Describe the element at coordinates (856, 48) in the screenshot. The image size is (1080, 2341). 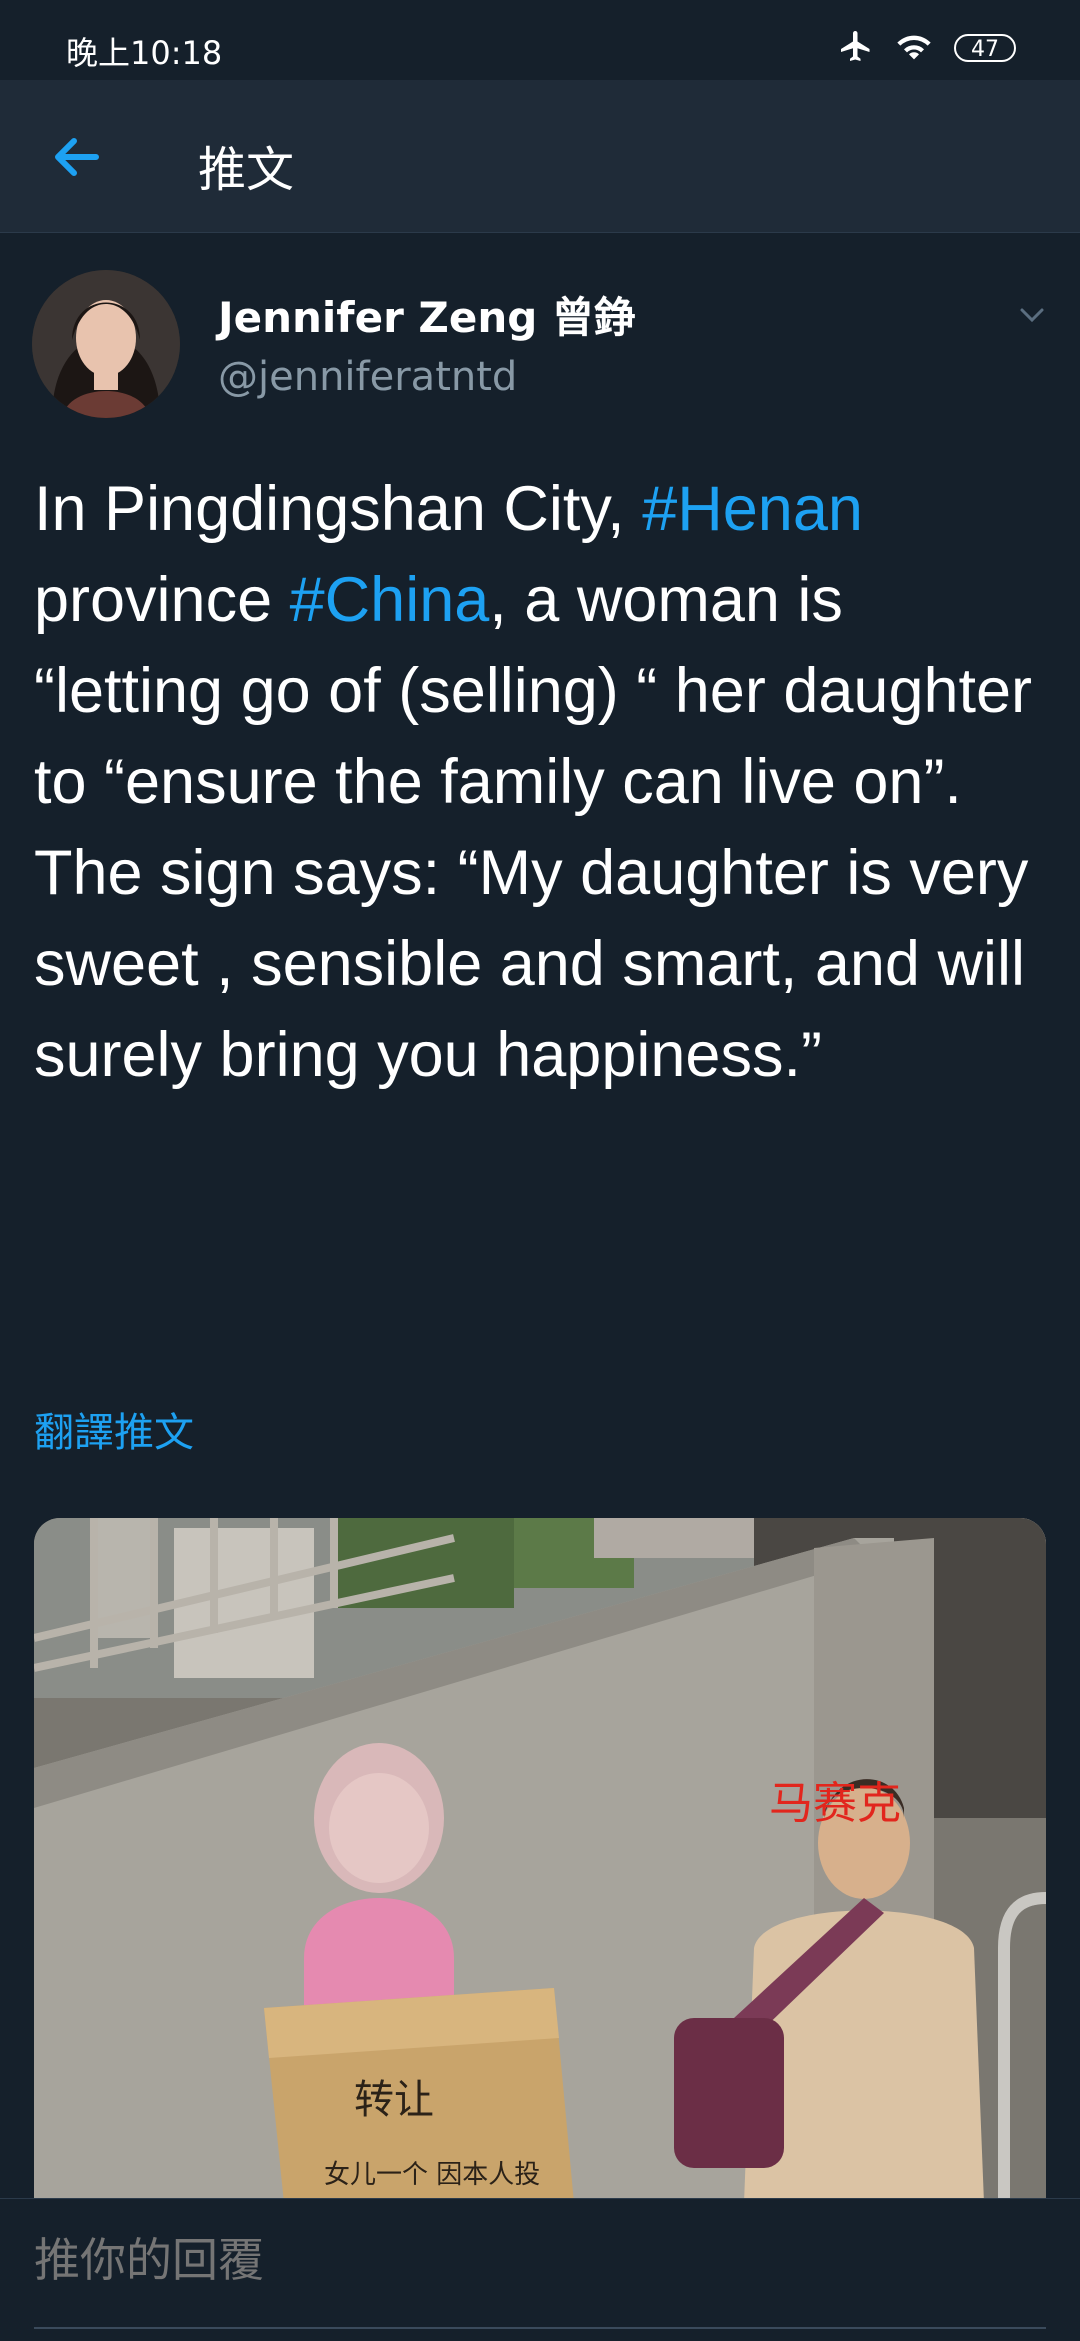
I see `airplane-icon` at that location.